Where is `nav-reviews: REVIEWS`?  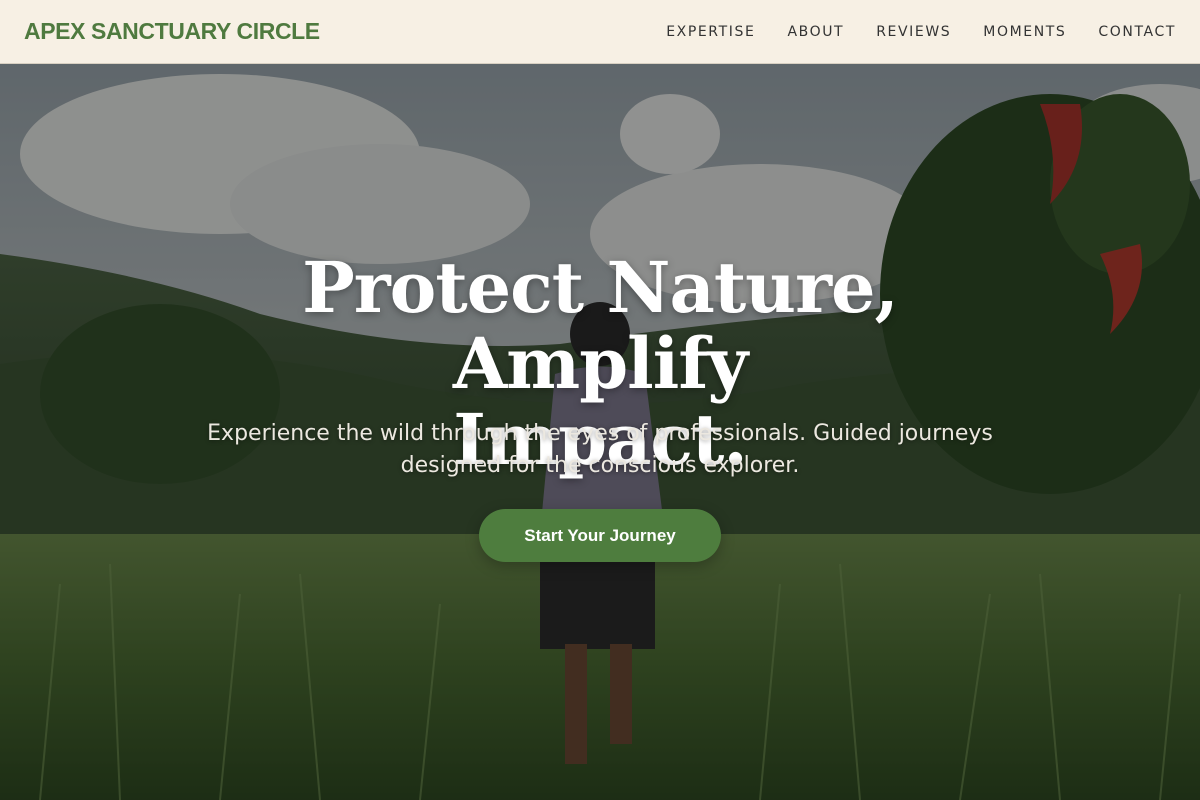
nav-reviews: REVIEWS is located at coordinates (913, 32).